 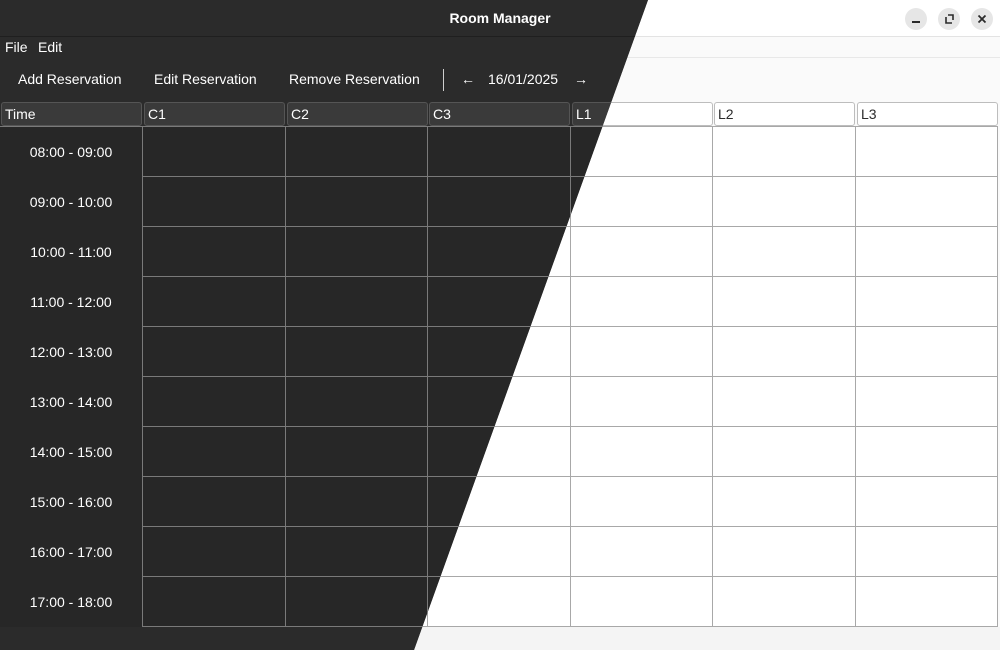 I want to click on current-date-label: 16/01/2025, so click(x=523, y=79).